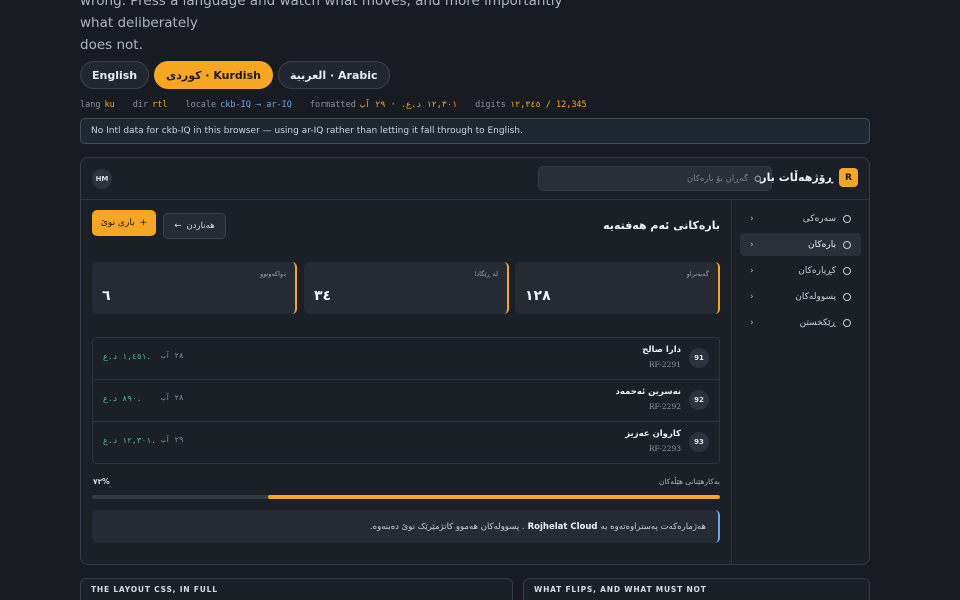 Image resolution: width=960 pixels, height=600 pixels. I want to click on sidebar-item-customers: › کڕیارەکان, so click(800, 270).